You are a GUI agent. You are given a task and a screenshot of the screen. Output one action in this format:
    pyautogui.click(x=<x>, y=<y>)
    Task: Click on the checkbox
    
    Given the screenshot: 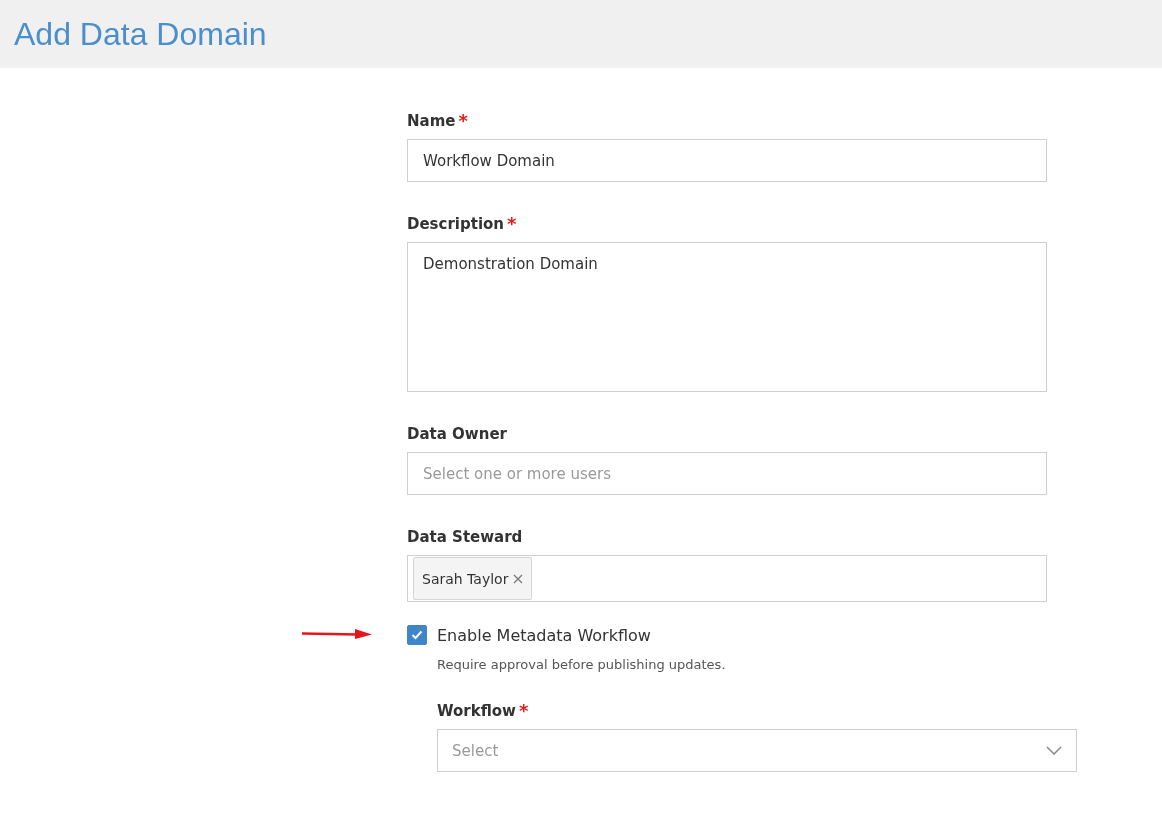 What is the action you would take?
    pyautogui.click(x=417, y=635)
    